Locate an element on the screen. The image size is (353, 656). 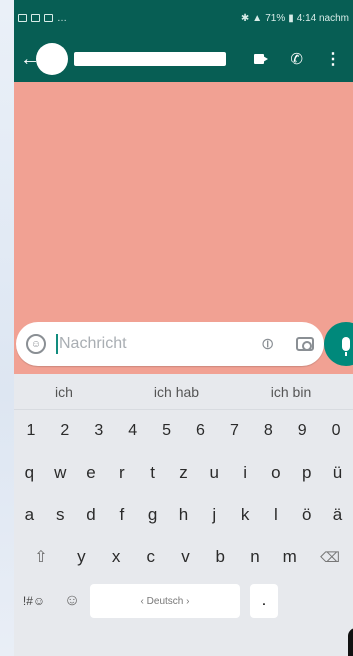
suggestion-bar: ich ich hab ich bin is located at coordinates (183, 392).